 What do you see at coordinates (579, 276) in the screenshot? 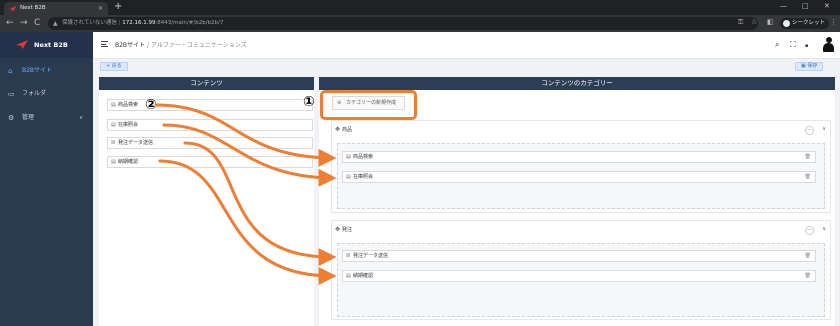
I see `category-item: ▤ 納期確認 🗑` at bounding box center [579, 276].